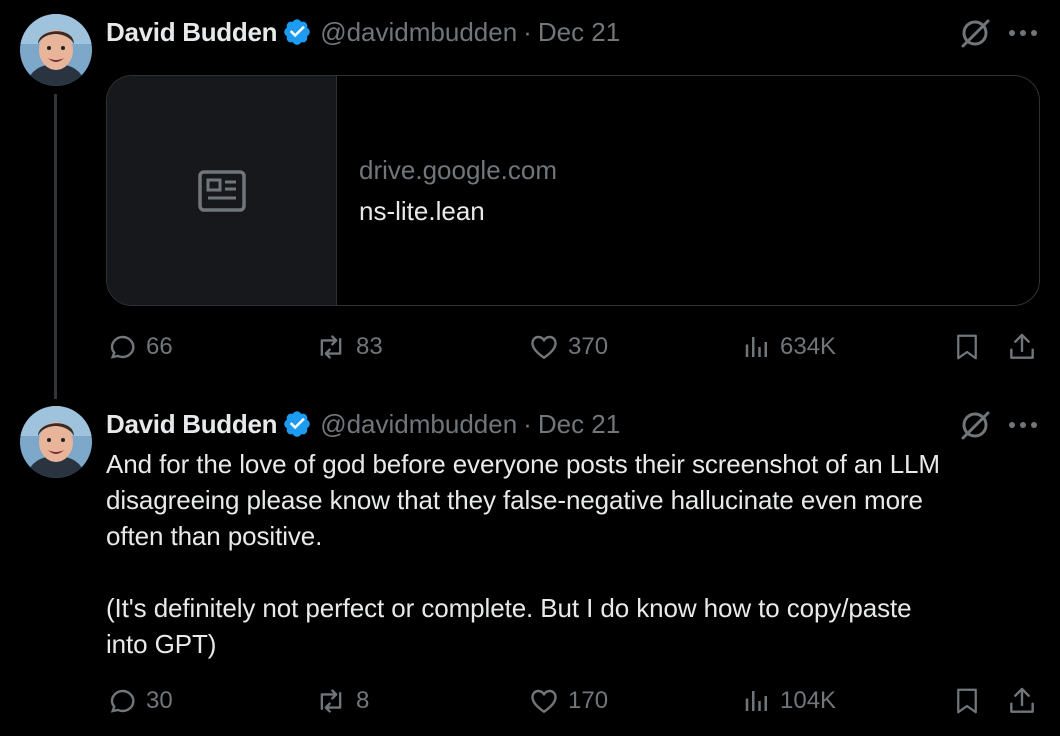  Describe the element at coordinates (808, 700) in the screenshot. I see `views-count: 104K` at that location.